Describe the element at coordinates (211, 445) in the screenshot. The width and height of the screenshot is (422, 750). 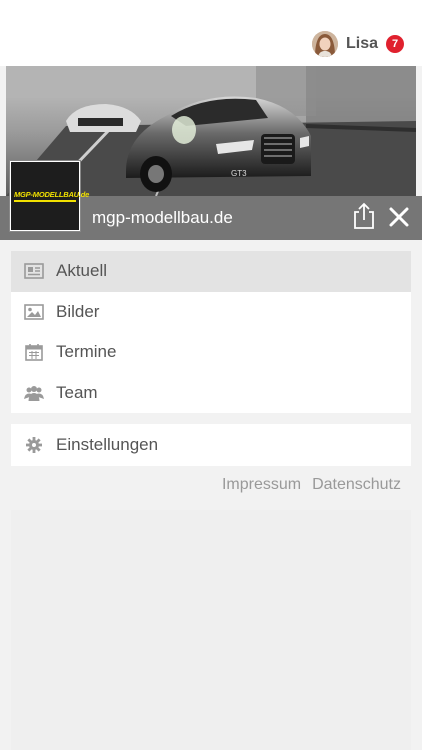
I see `menu-item-einstellungen: Einstellungen` at that location.